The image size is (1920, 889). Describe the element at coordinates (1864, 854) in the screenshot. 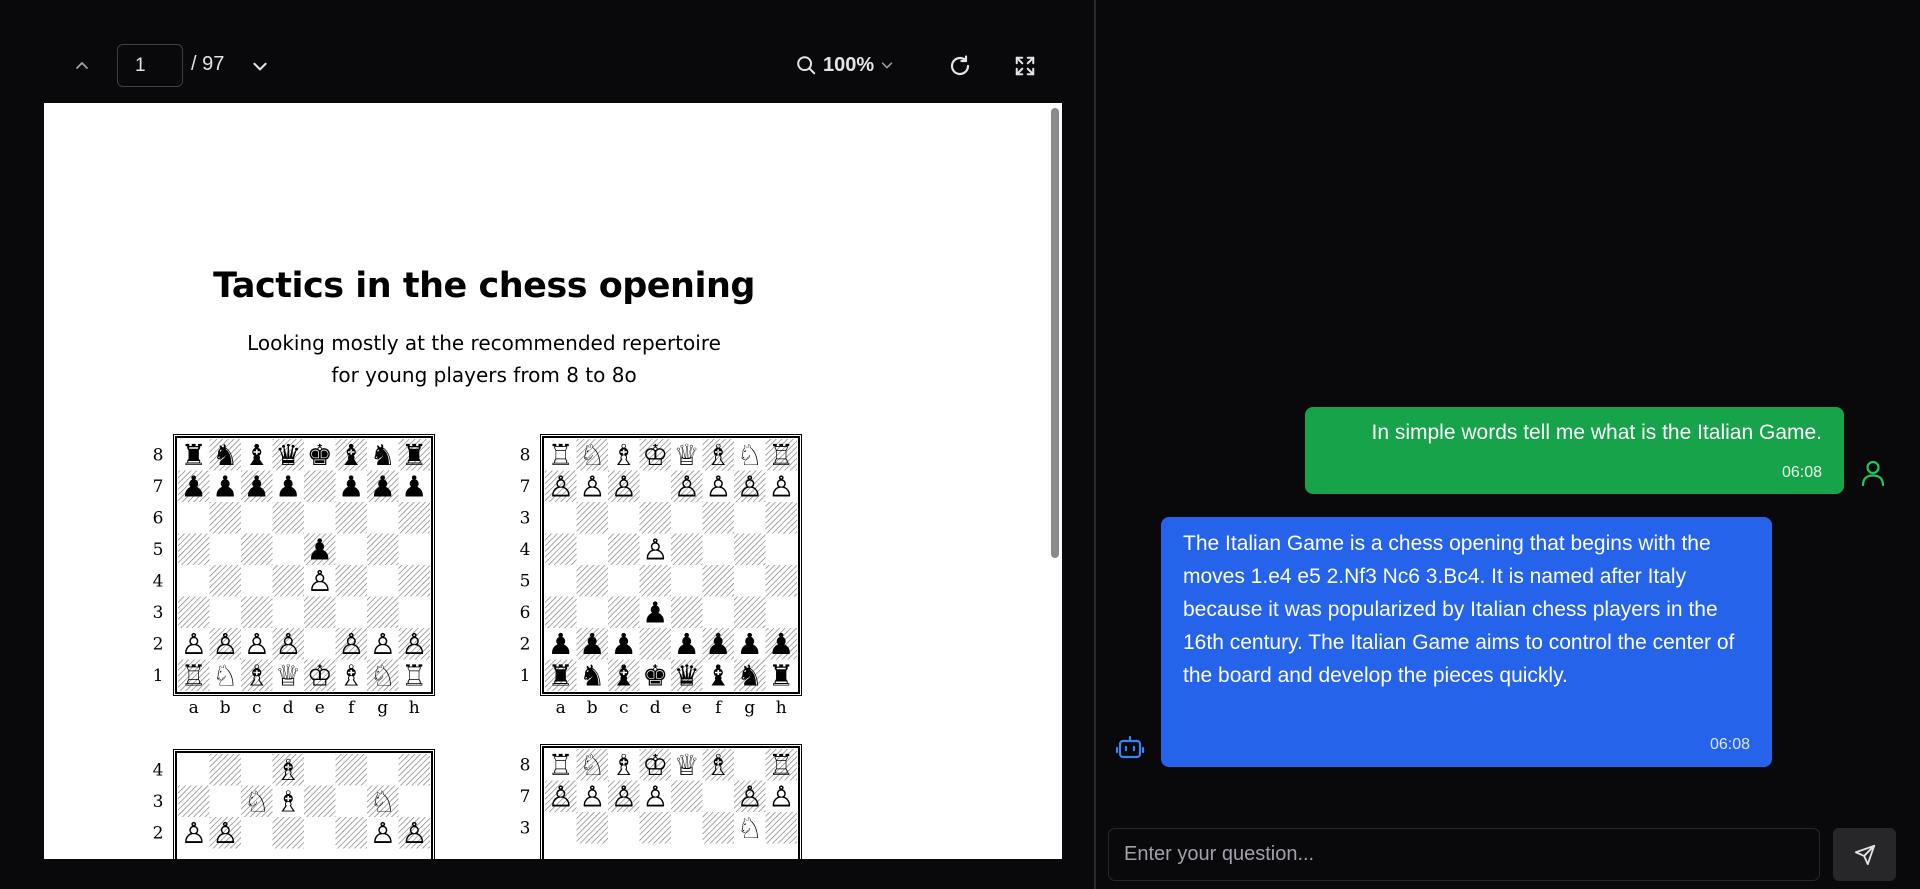

I see `send-button` at that location.